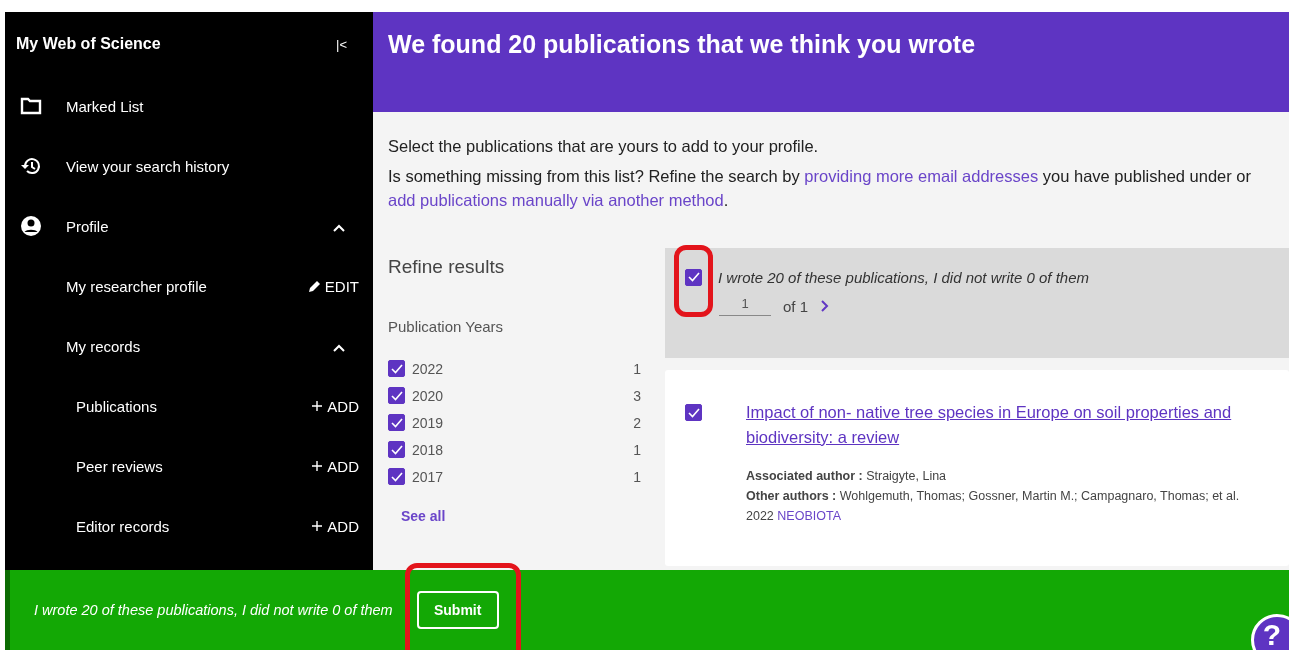  What do you see at coordinates (189, 466) in the screenshot?
I see `sidebar-item: Peer reviews` at bounding box center [189, 466].